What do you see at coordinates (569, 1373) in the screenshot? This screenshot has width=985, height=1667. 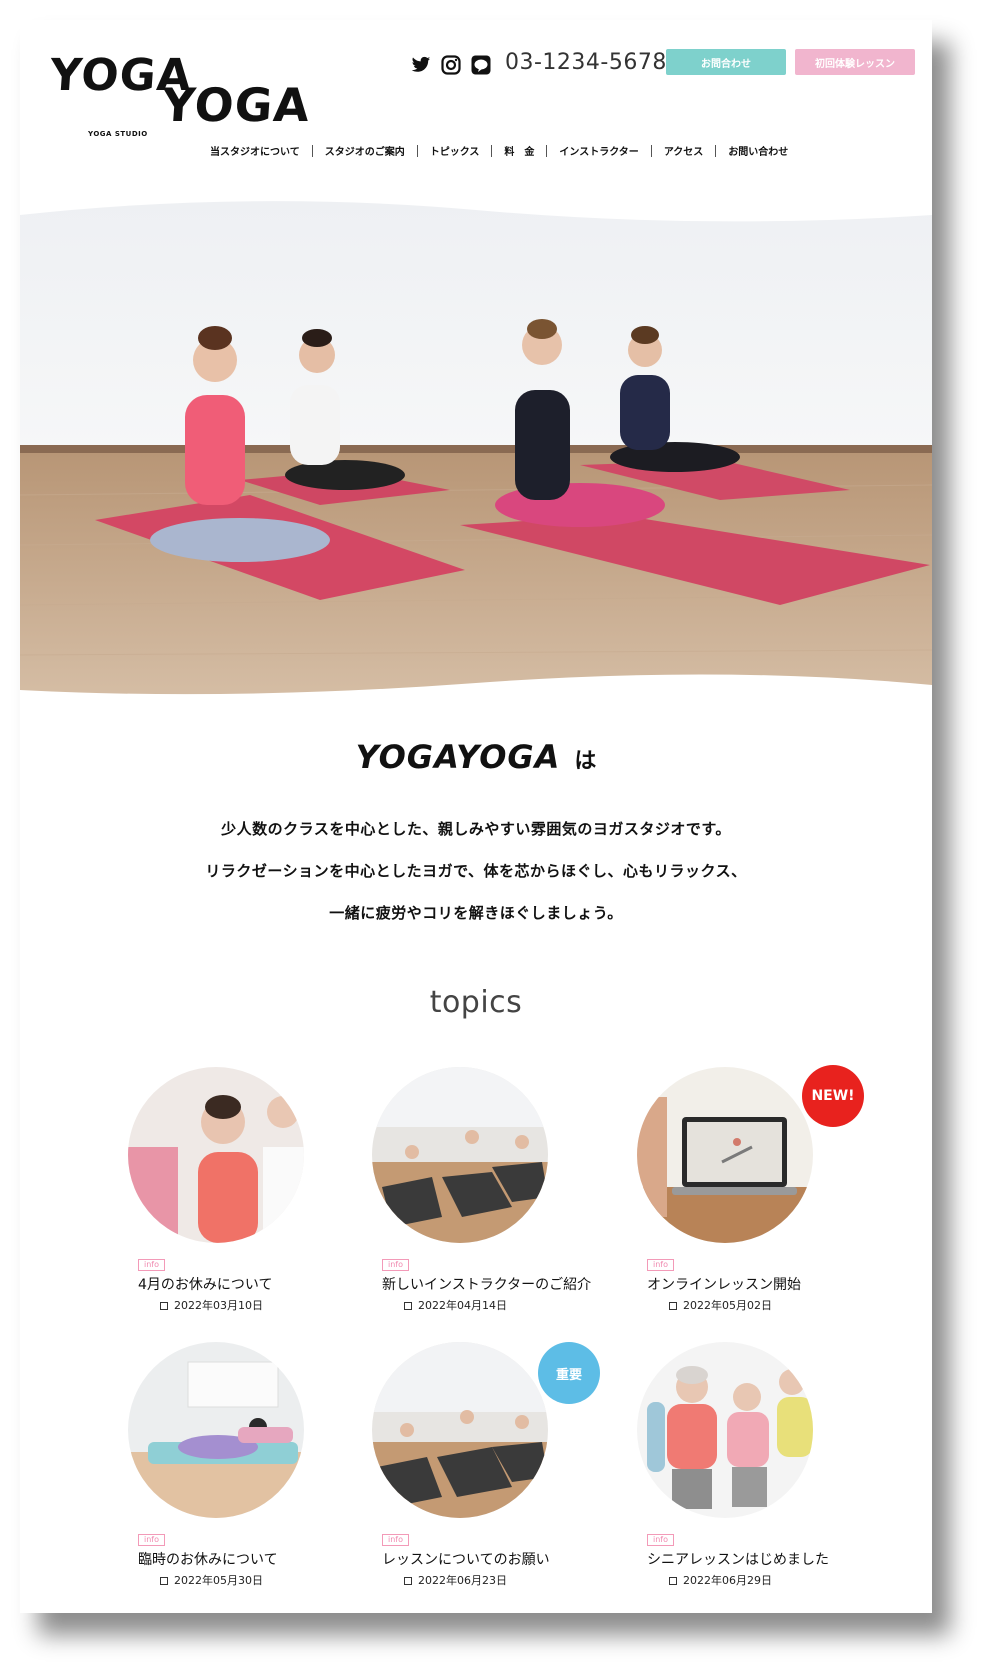 I see `important-badge: 重要` at bounding box center [569, 1373].